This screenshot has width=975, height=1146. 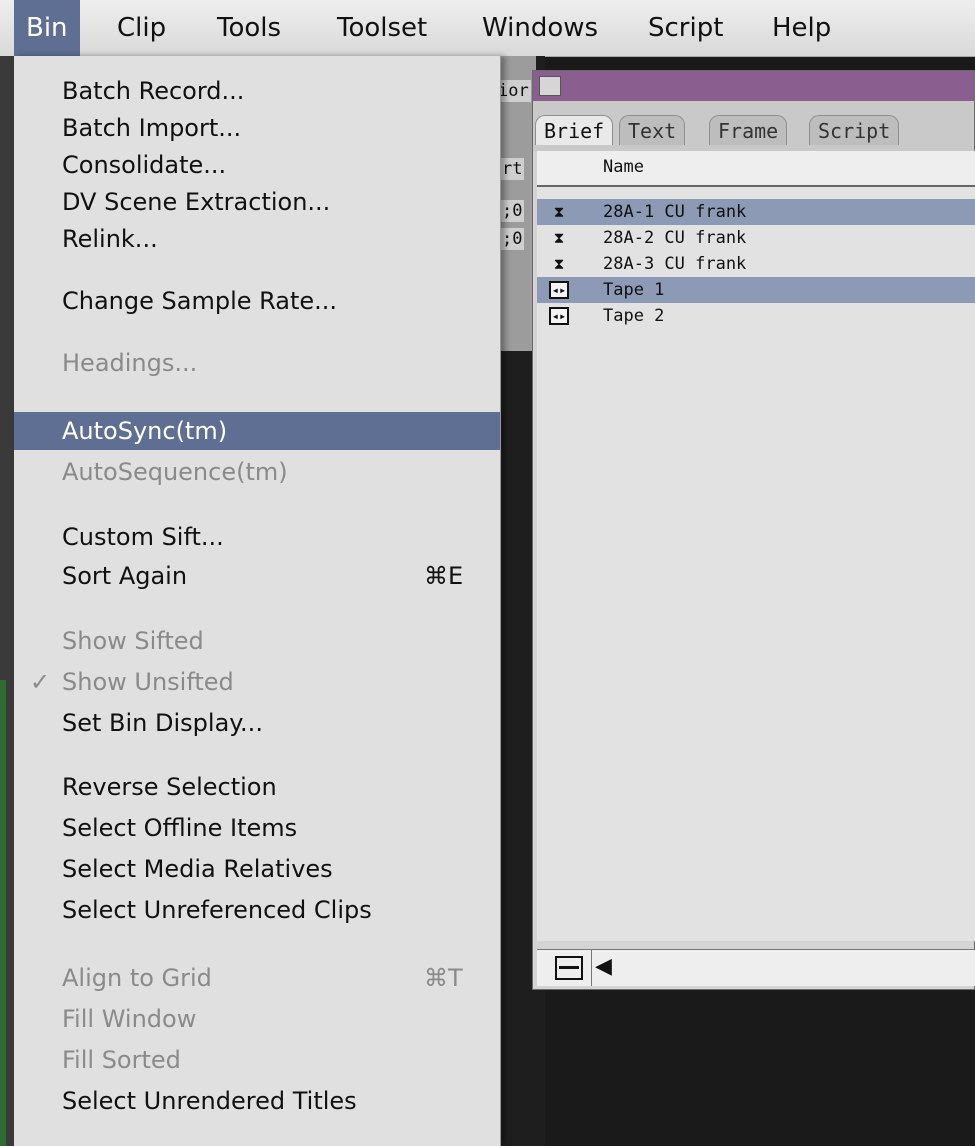 I want to click on menu-item-reverse-selection: Reverse Selection, so click(x=257, y=787).